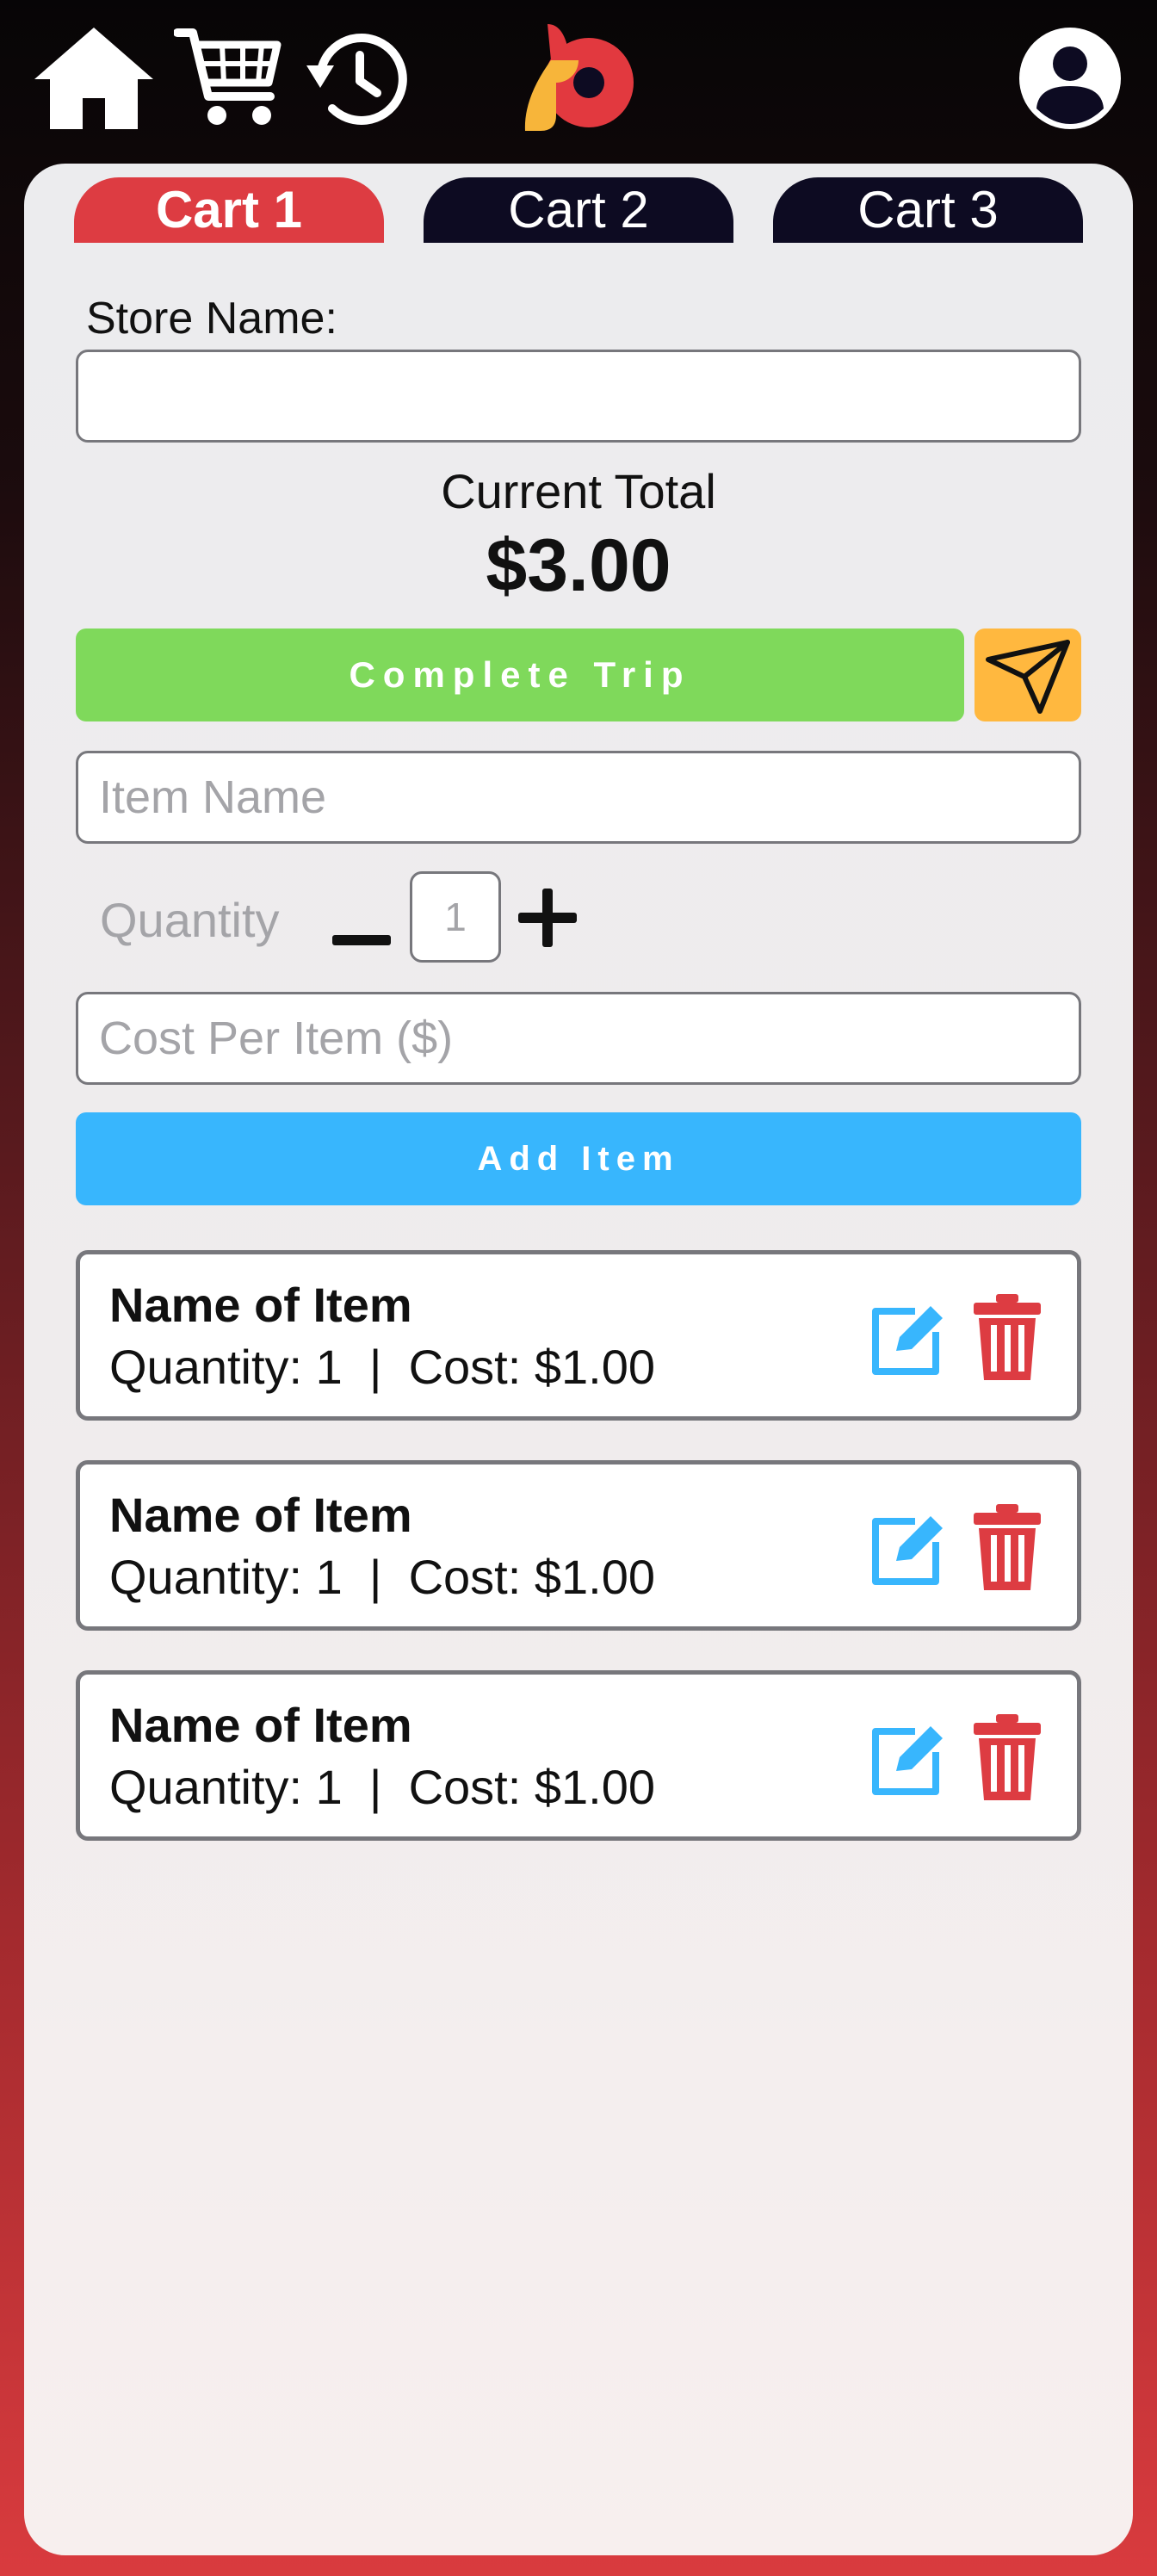 The width and height of the screenshot is (1157, 2576). I want to click on user-avatar-icon, so click(1070, 79).